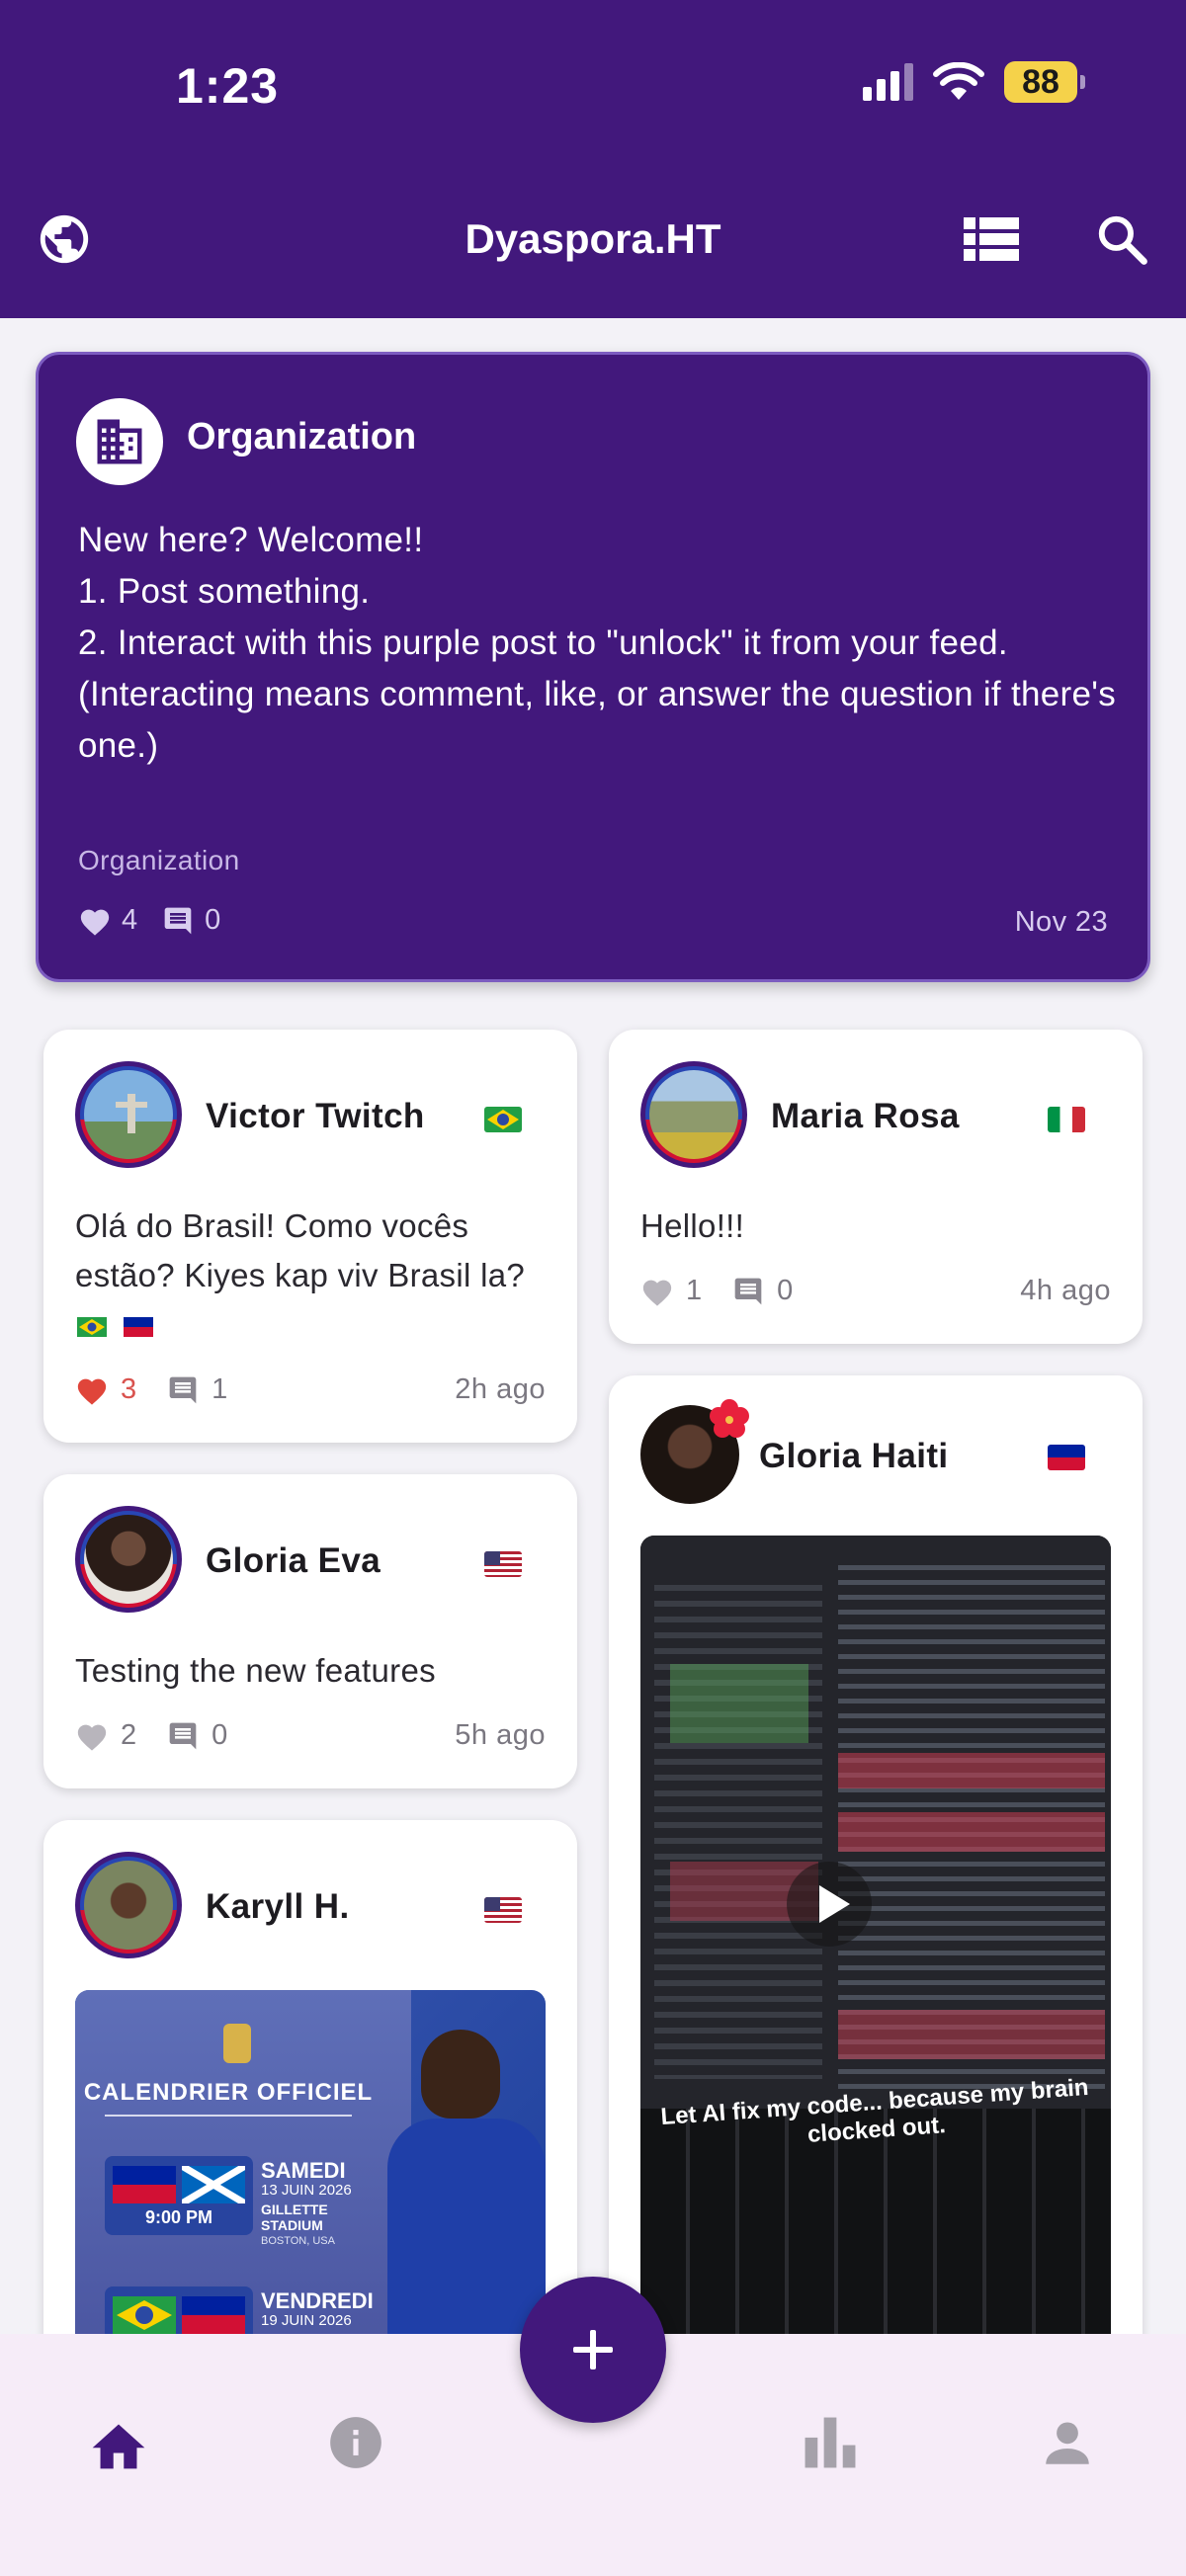 This screenshot has height=2576, width=1186. I want to click on featured-comments: 0, so click(213, 920).